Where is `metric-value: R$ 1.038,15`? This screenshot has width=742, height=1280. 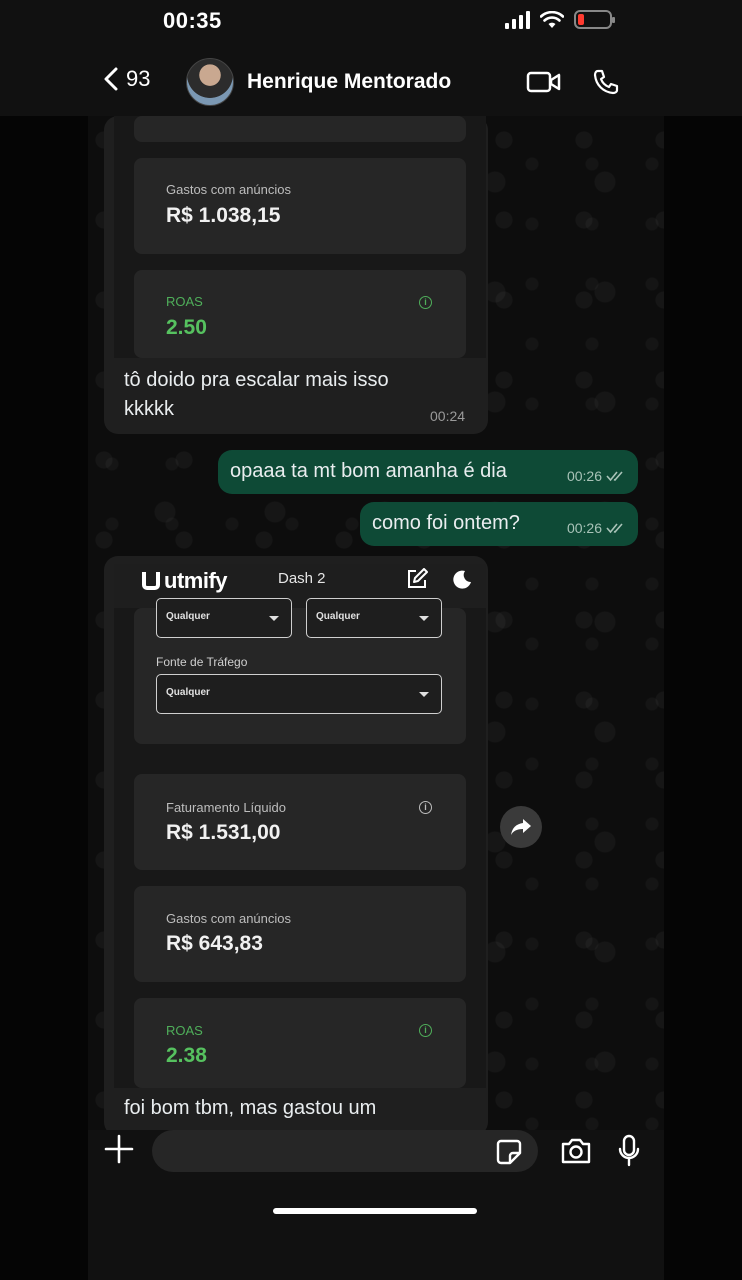 metric-value: R$ 1.038,15 is located at coordinates (223, 215).